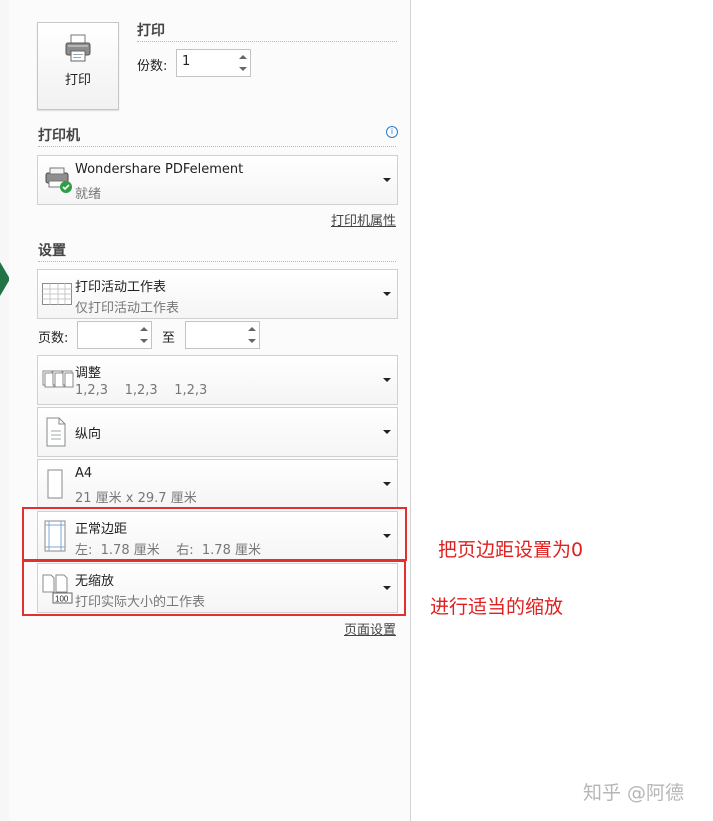 The height and width of the screenshot is (821, 713). What do you see at coordinates (114, 335) in the screenshot?
I see `pages-from-spinner` at bounding box center [114, 335].